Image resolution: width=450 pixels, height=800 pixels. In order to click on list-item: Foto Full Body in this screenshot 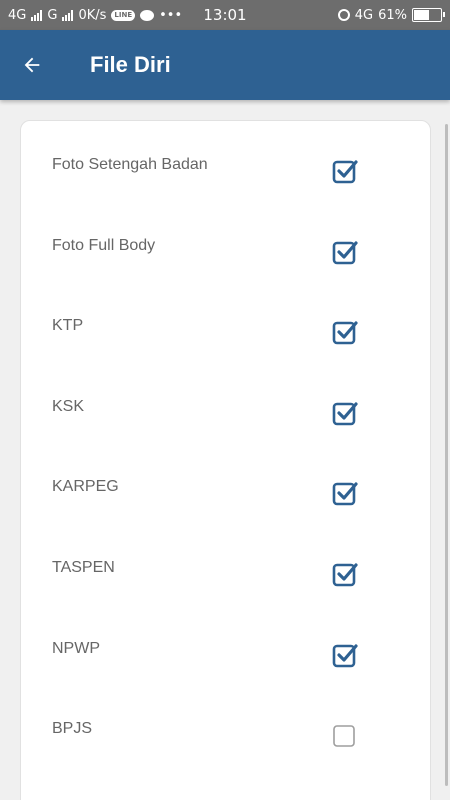, I will do `click(225, 267)`.